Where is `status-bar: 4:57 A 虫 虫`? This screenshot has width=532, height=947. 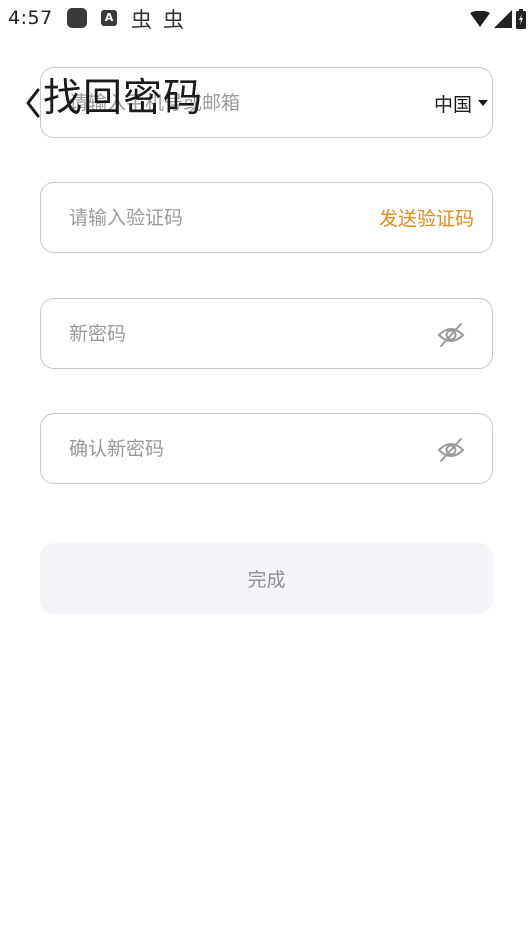
status-bar: 4:57 A 虫 虫 is located at coordinates (266, 19).